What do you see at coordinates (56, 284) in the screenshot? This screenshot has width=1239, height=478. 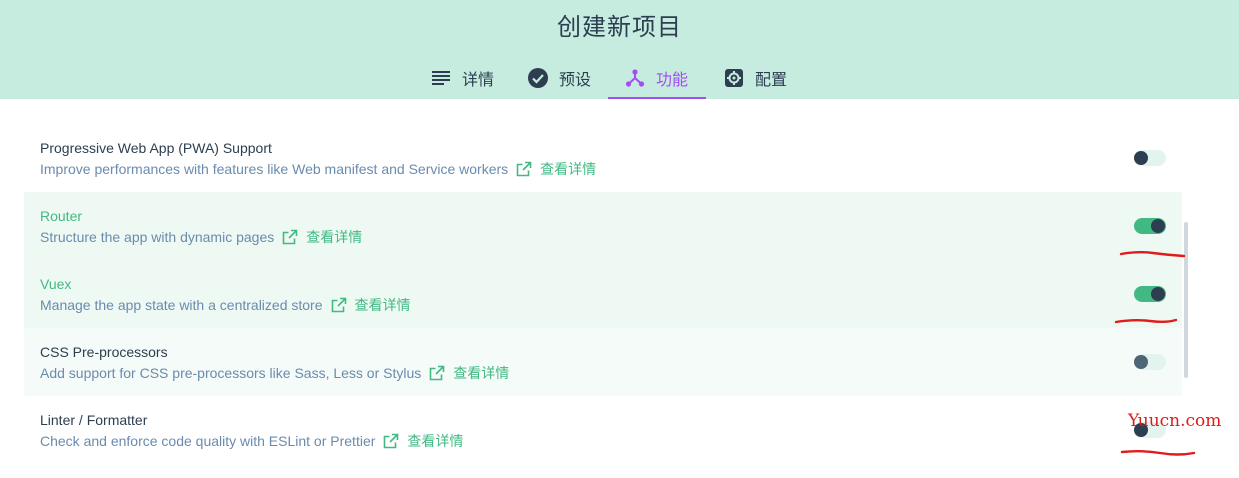 I see `feature-name: Vuex` at bounding box center [56, 284].